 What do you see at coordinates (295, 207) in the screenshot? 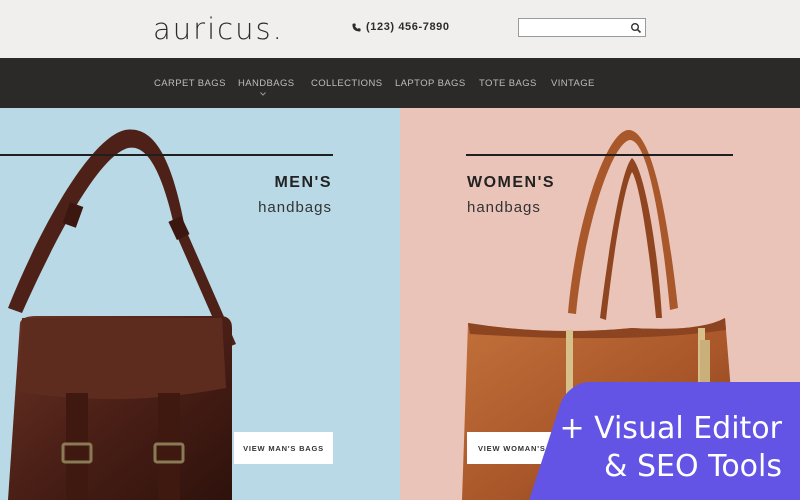
I see `mens-subtitle: handbags` at bounding box center [295, 207].